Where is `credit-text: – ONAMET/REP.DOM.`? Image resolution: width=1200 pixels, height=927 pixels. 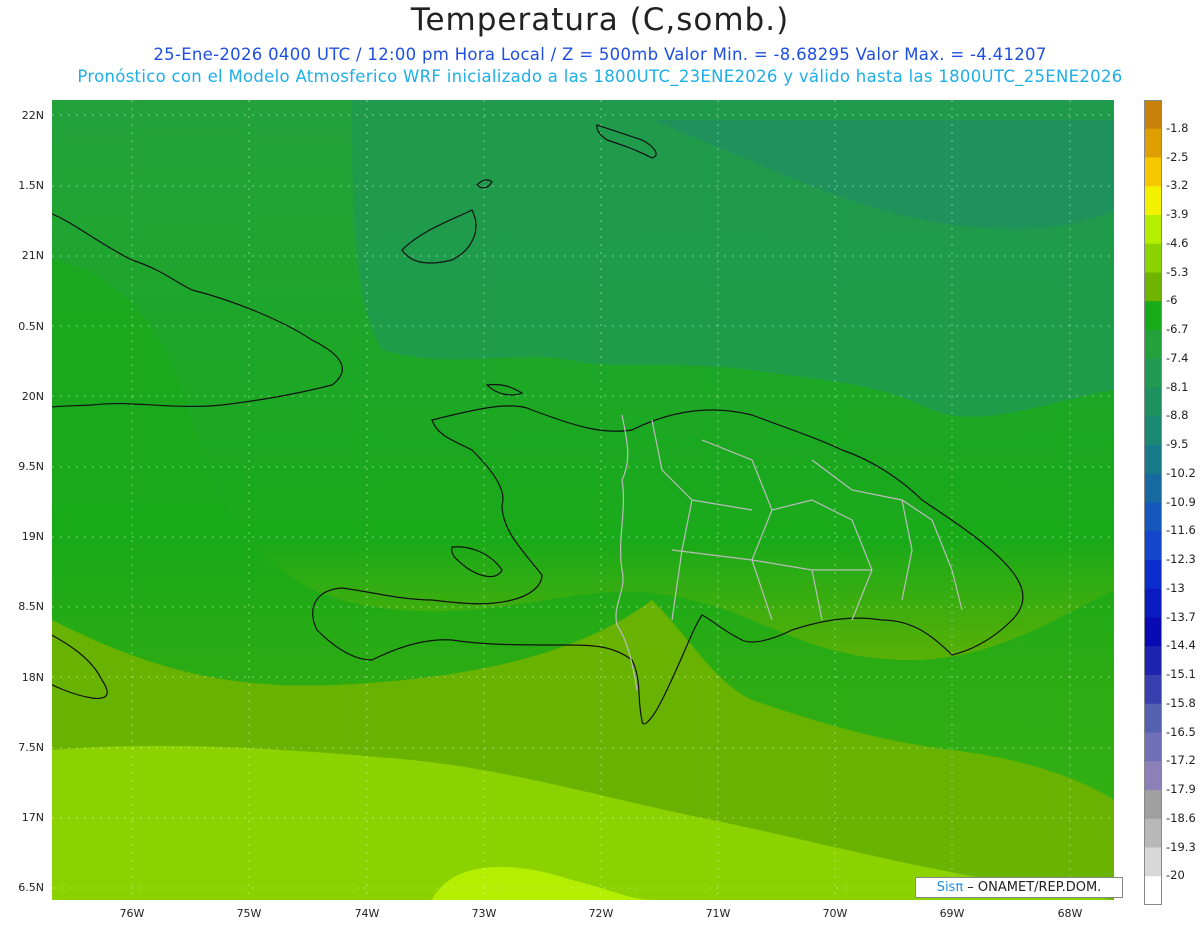
credit-text: – ONAMET/REP.DOM. is located at coordinates (1032, 887).